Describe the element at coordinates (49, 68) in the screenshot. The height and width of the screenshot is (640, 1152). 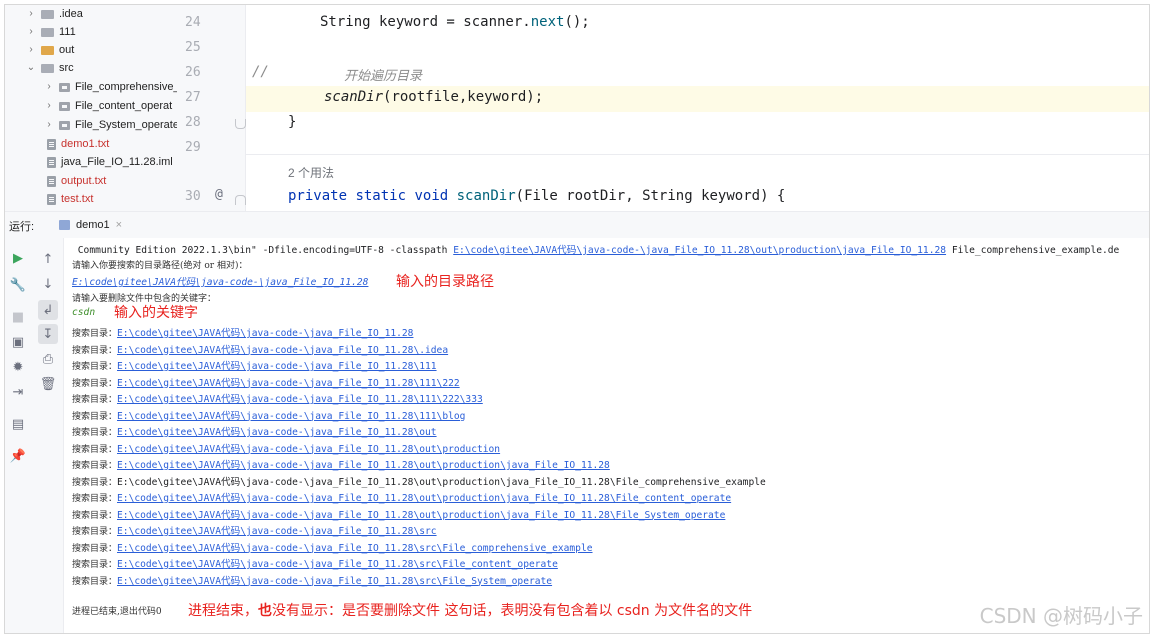
I see `tree-item-src: ⌄ src` at that location.